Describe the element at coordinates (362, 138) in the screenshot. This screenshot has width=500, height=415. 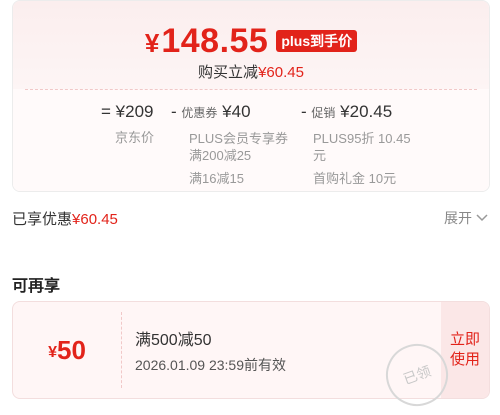
I see `promo-detail-1: PLUS95折 10.45` at that location.